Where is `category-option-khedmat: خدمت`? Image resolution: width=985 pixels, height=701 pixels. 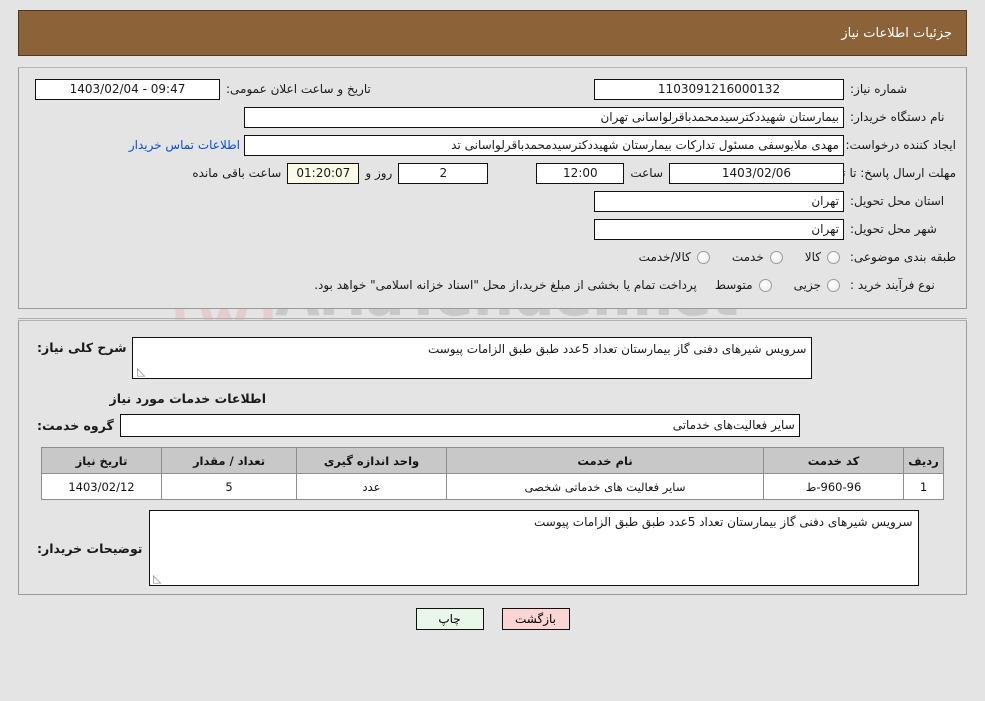
category-option-khedmat: خدمت is located at coordinates (750, 257).